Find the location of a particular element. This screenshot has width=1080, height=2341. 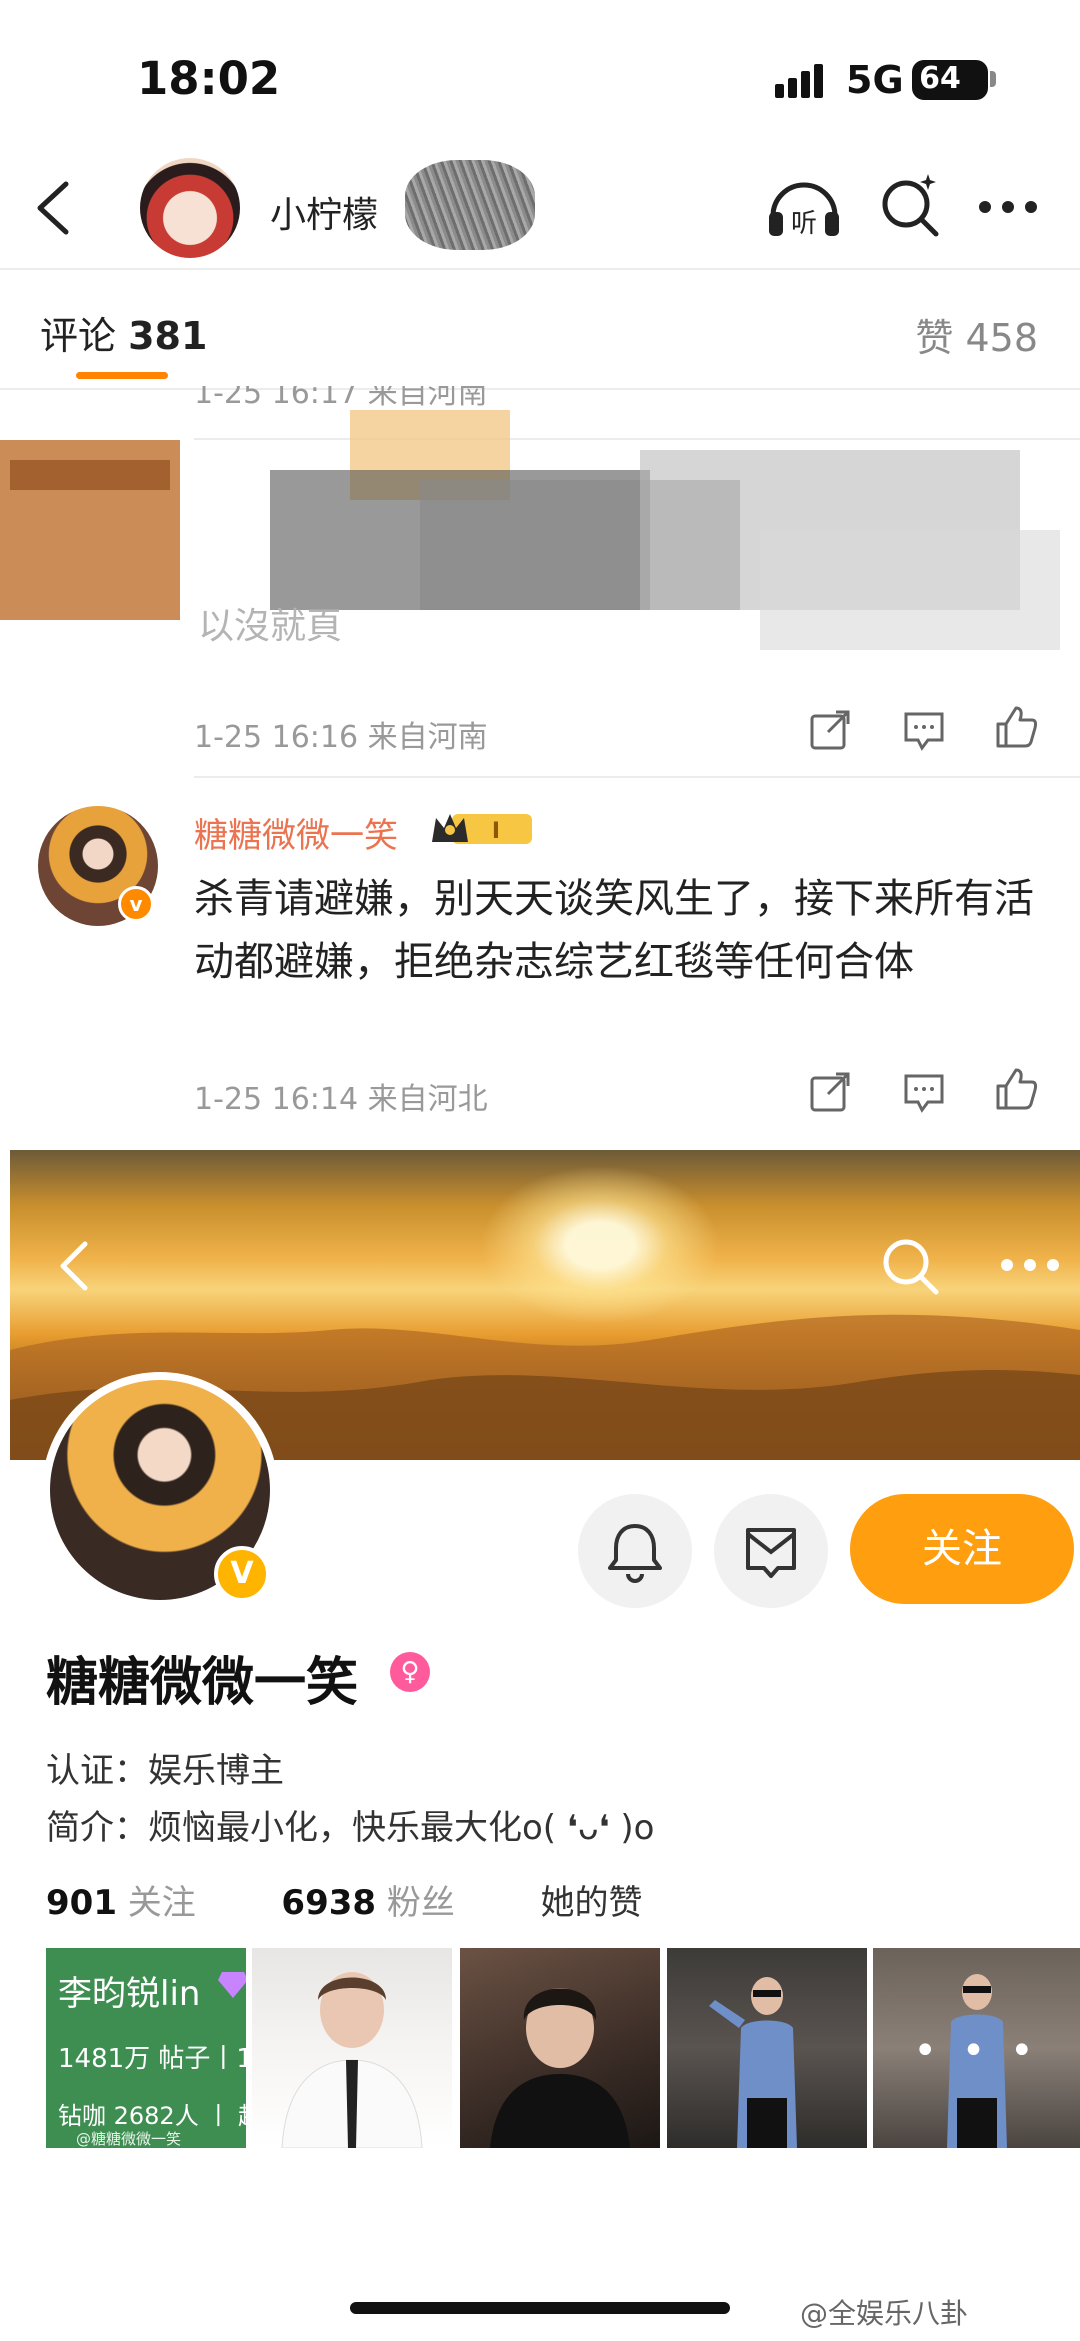

search-icon is located at coordinates (910, 205).